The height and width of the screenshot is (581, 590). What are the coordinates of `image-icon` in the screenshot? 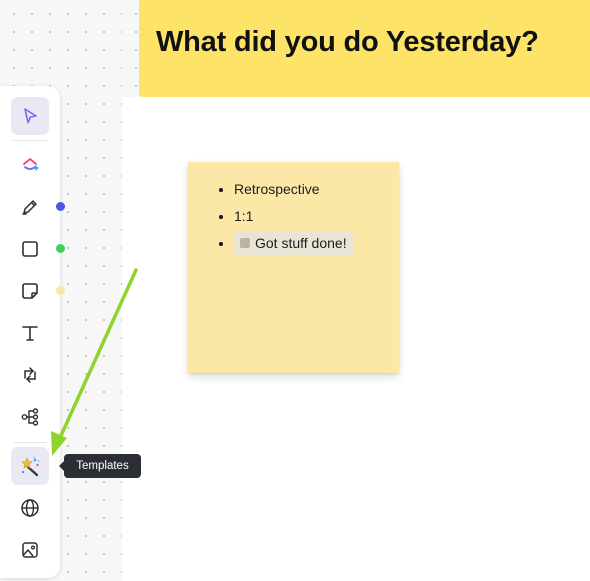 It's located at (30, 550).